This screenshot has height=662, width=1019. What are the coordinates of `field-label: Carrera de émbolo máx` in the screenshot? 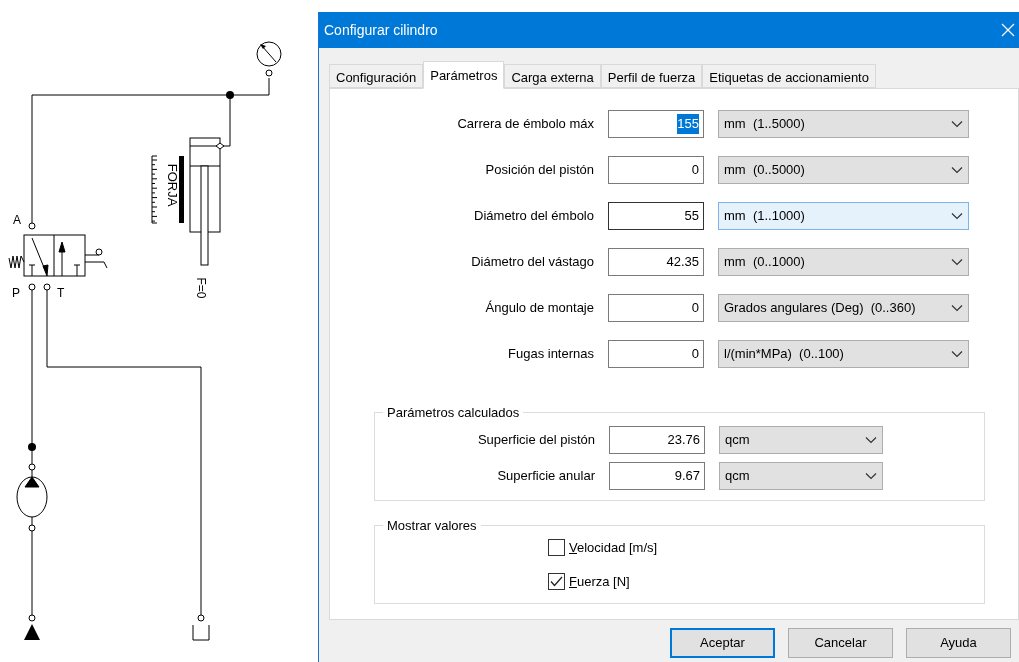 It's located at (525, 124).